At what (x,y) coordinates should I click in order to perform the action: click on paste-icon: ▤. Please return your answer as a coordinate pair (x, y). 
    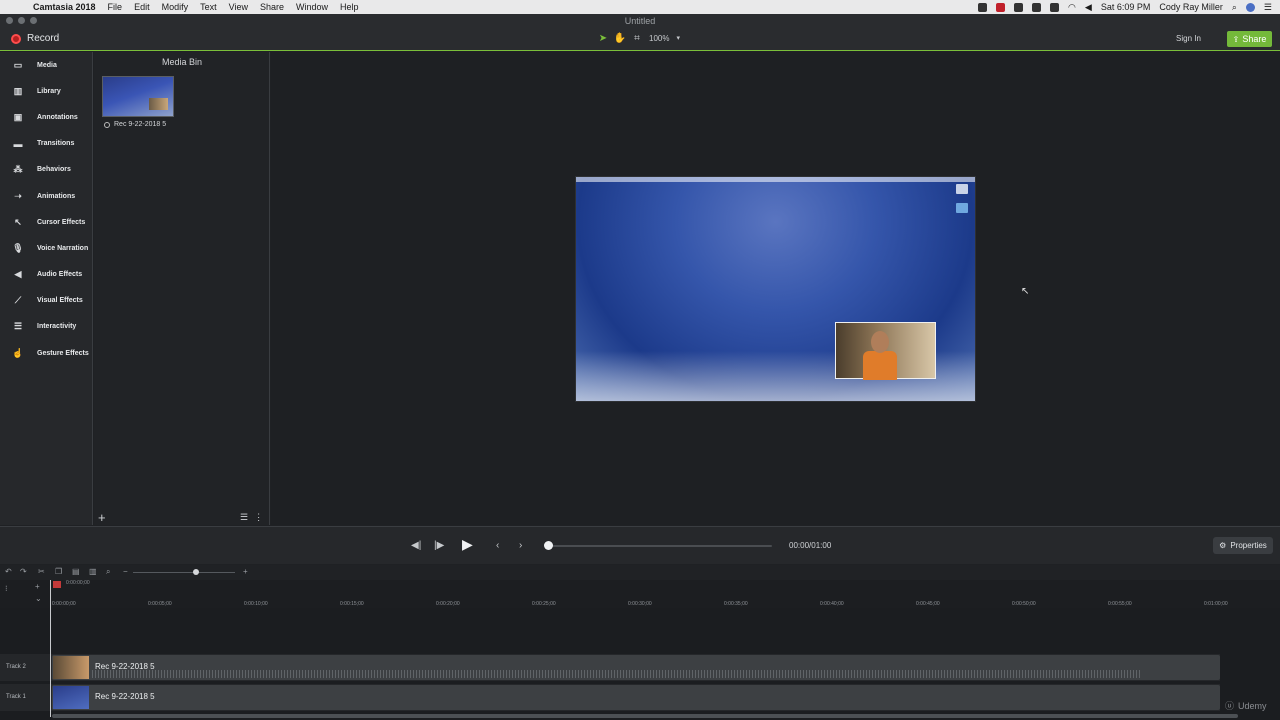
    Looking at the image, I should click on (76, 571).